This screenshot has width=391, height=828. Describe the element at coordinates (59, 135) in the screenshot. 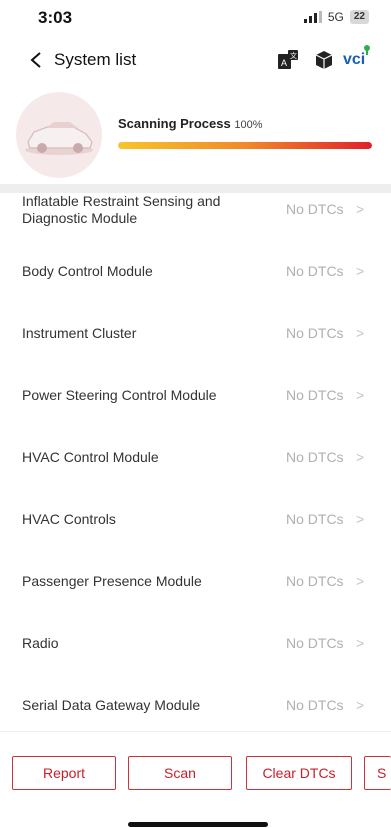

I see `car-icon` at that location.